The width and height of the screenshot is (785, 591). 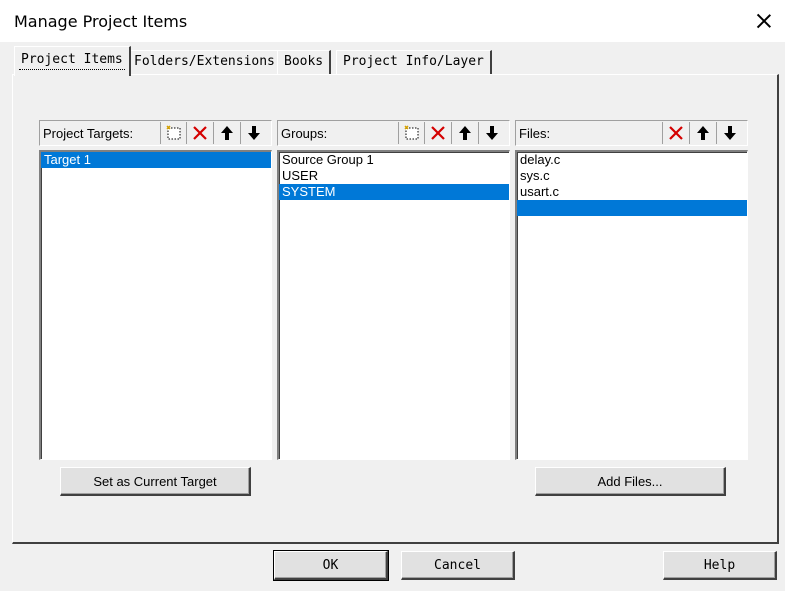 What do you see at coordinates (101, 21) in the screenshot?
I see `window-title: Manage Project Items` at bounding box center [101, 21].